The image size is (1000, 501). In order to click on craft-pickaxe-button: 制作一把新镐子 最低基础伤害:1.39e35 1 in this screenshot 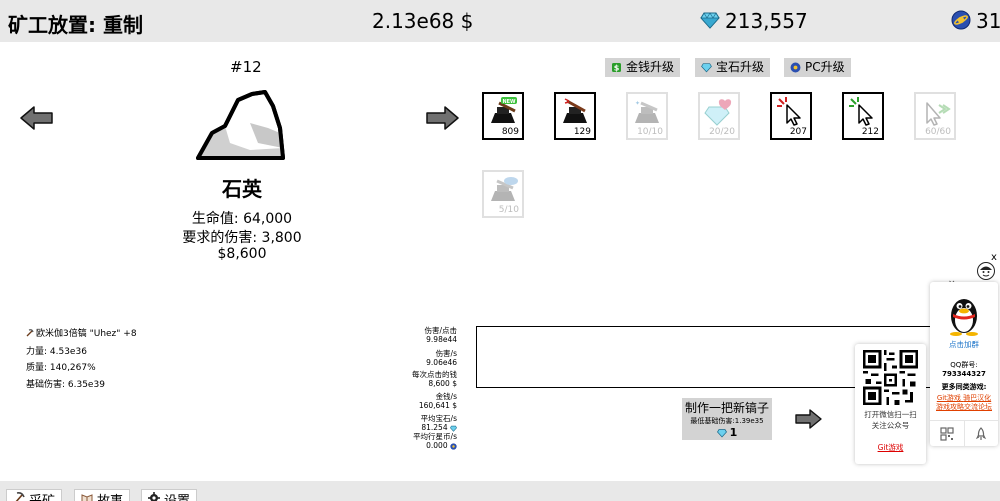, I will do `click(727, 419)`.